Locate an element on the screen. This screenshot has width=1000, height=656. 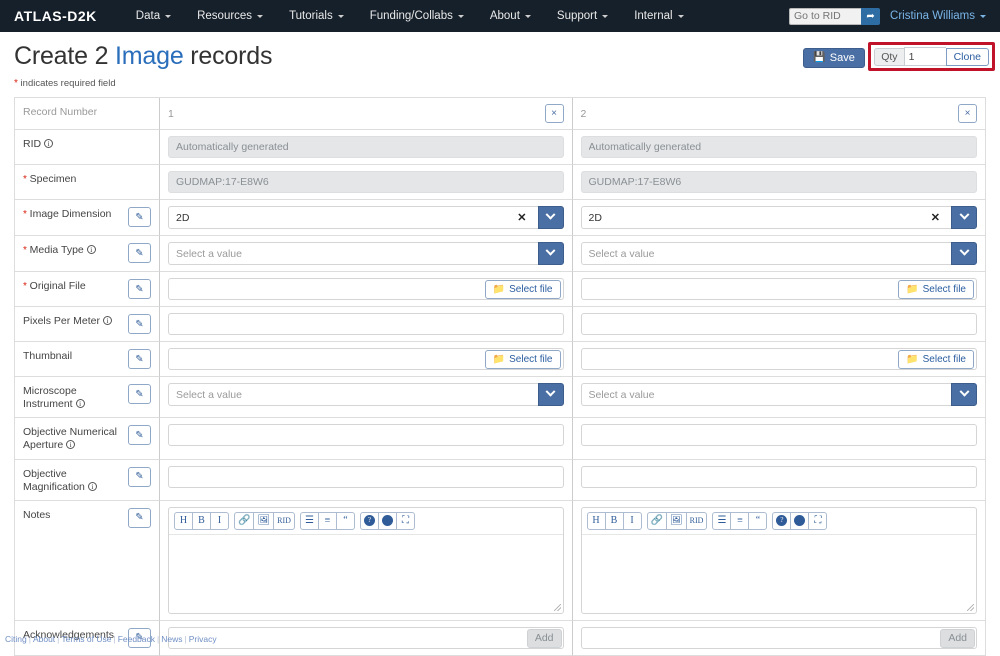
brand-logo: ATLAS-D2K is located at coordinates (55, 16).